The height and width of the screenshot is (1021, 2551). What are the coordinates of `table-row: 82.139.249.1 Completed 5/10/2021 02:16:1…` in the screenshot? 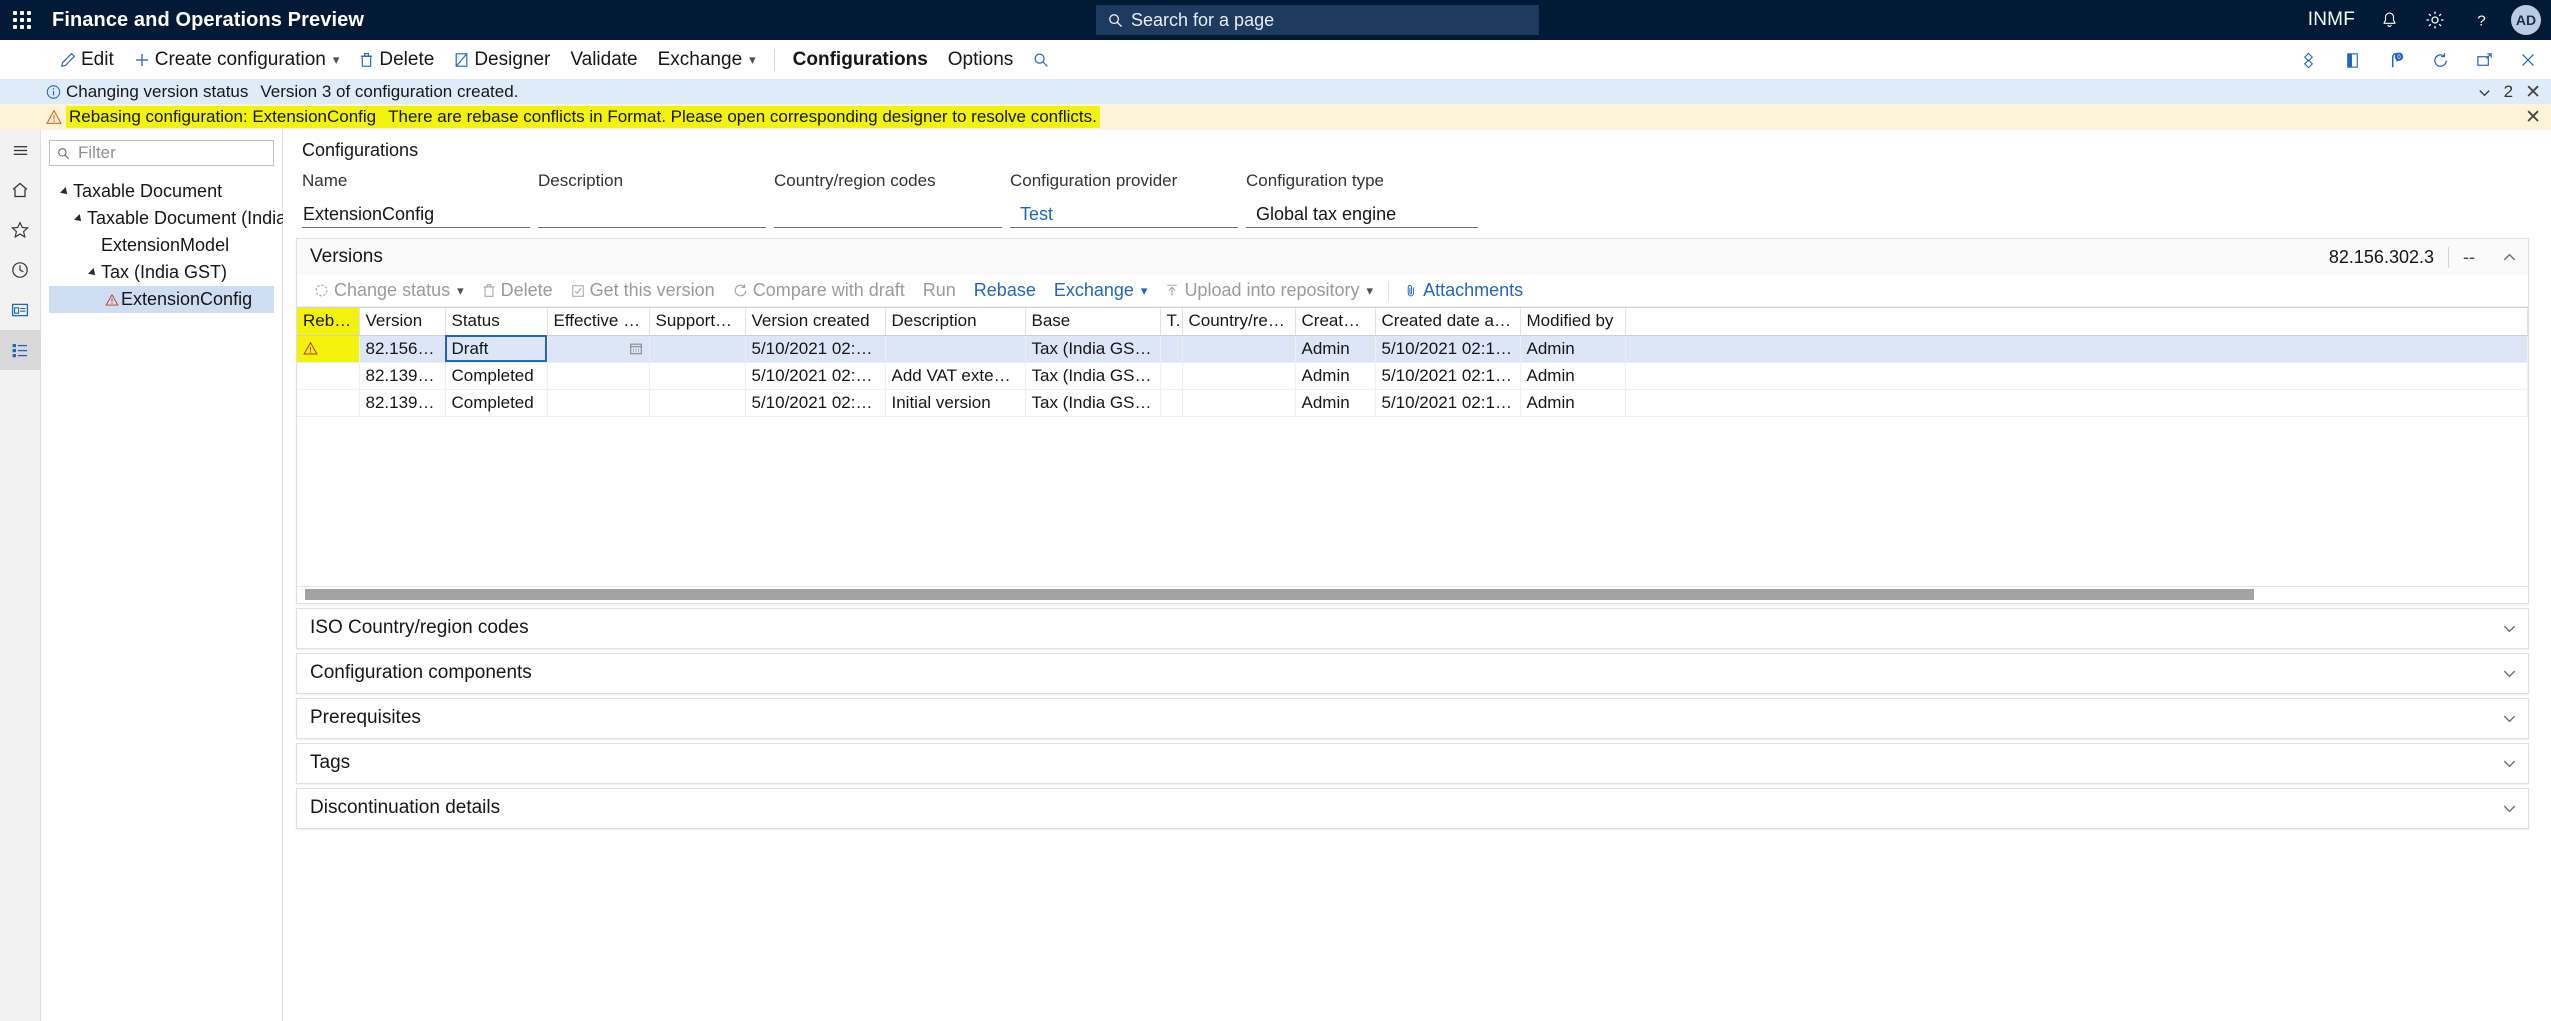 It's located at (1412, 403).